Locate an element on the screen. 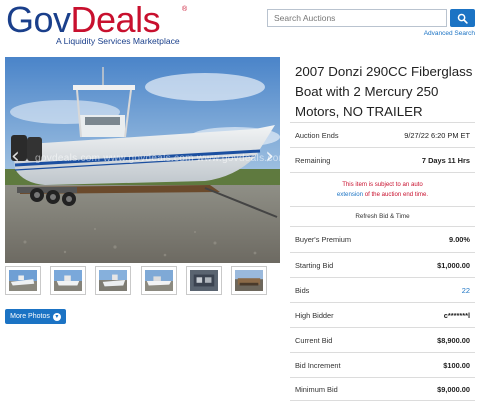  logo-tagline: A Liquidity Services Marketplace is located at coordinates (118, 41).